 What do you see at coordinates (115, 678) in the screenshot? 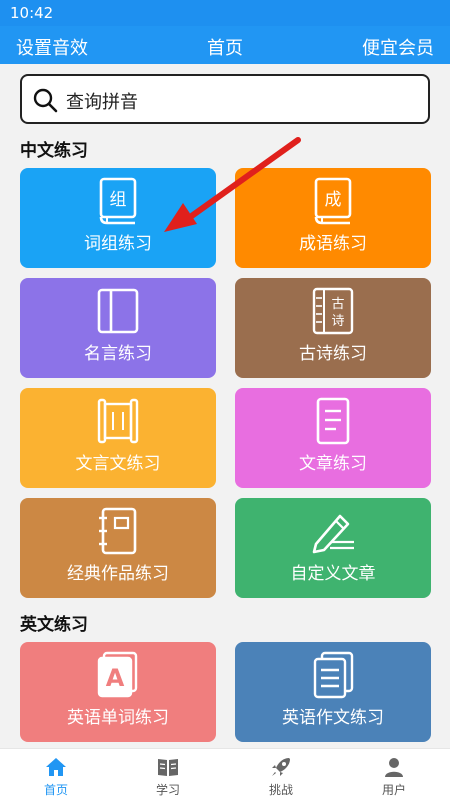
I see `icon-letter: A` at bounding box center [115, 678].